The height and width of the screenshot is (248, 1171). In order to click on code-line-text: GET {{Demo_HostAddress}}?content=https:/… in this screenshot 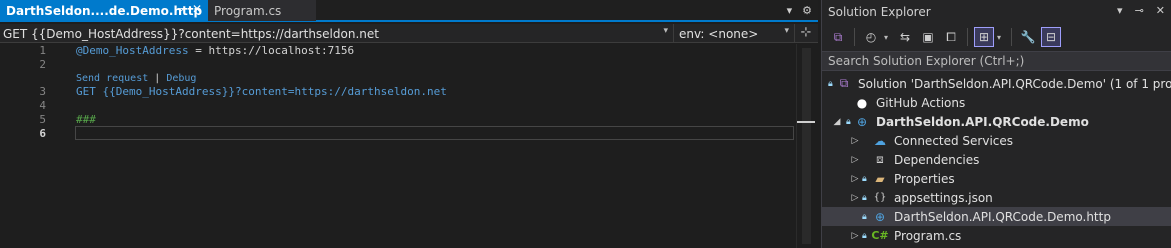, I will do `click(261, 92)`.